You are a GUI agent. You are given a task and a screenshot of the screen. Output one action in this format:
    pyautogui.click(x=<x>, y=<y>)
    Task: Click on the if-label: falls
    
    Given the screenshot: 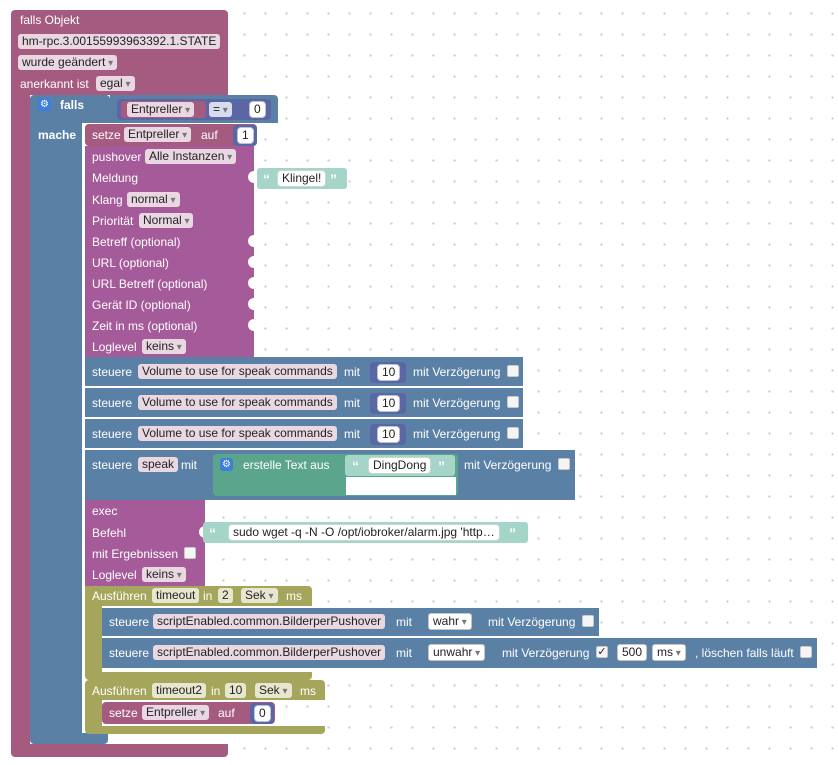 What is the action you would take?
    pyautogui.click(x=72, y=105)
    